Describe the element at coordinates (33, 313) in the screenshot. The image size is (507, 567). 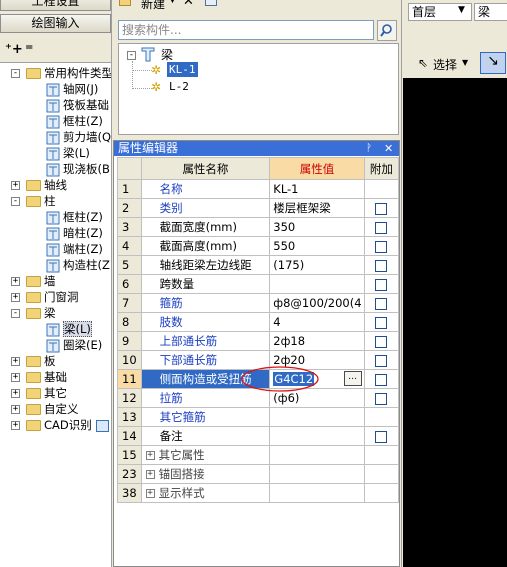
I see `tree-item: -梁` at that location.